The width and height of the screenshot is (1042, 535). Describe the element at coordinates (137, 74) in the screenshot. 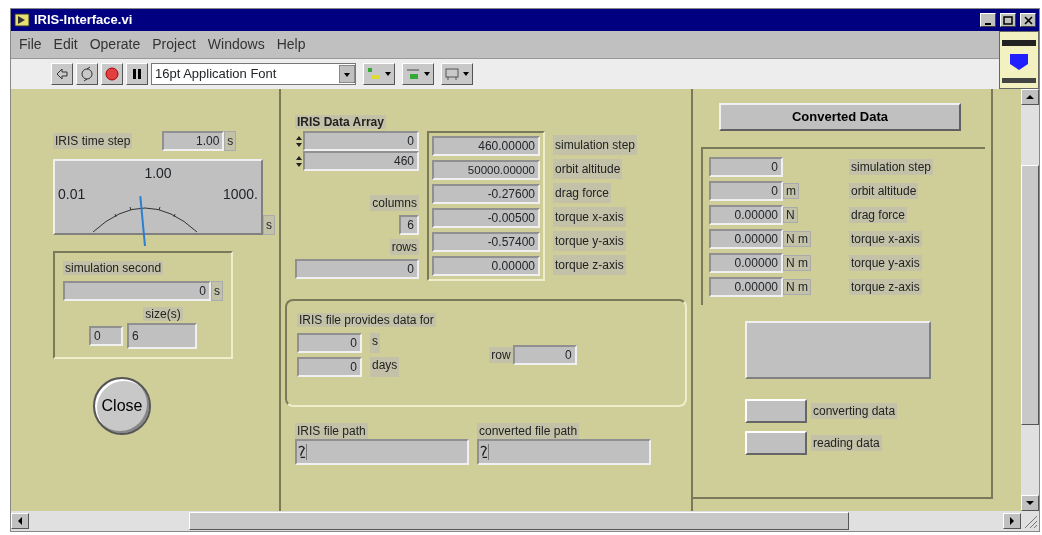

I see `pause-button` at that location.